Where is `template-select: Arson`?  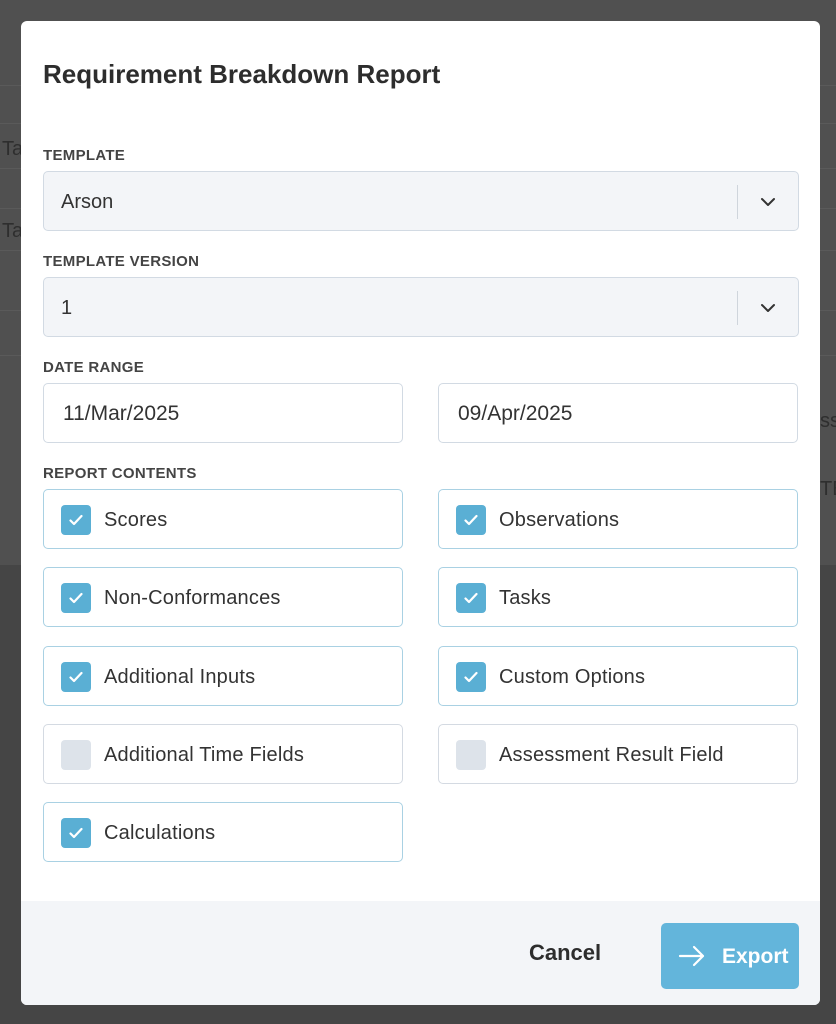
template-select: Arson is located at coordinates (421, 201).